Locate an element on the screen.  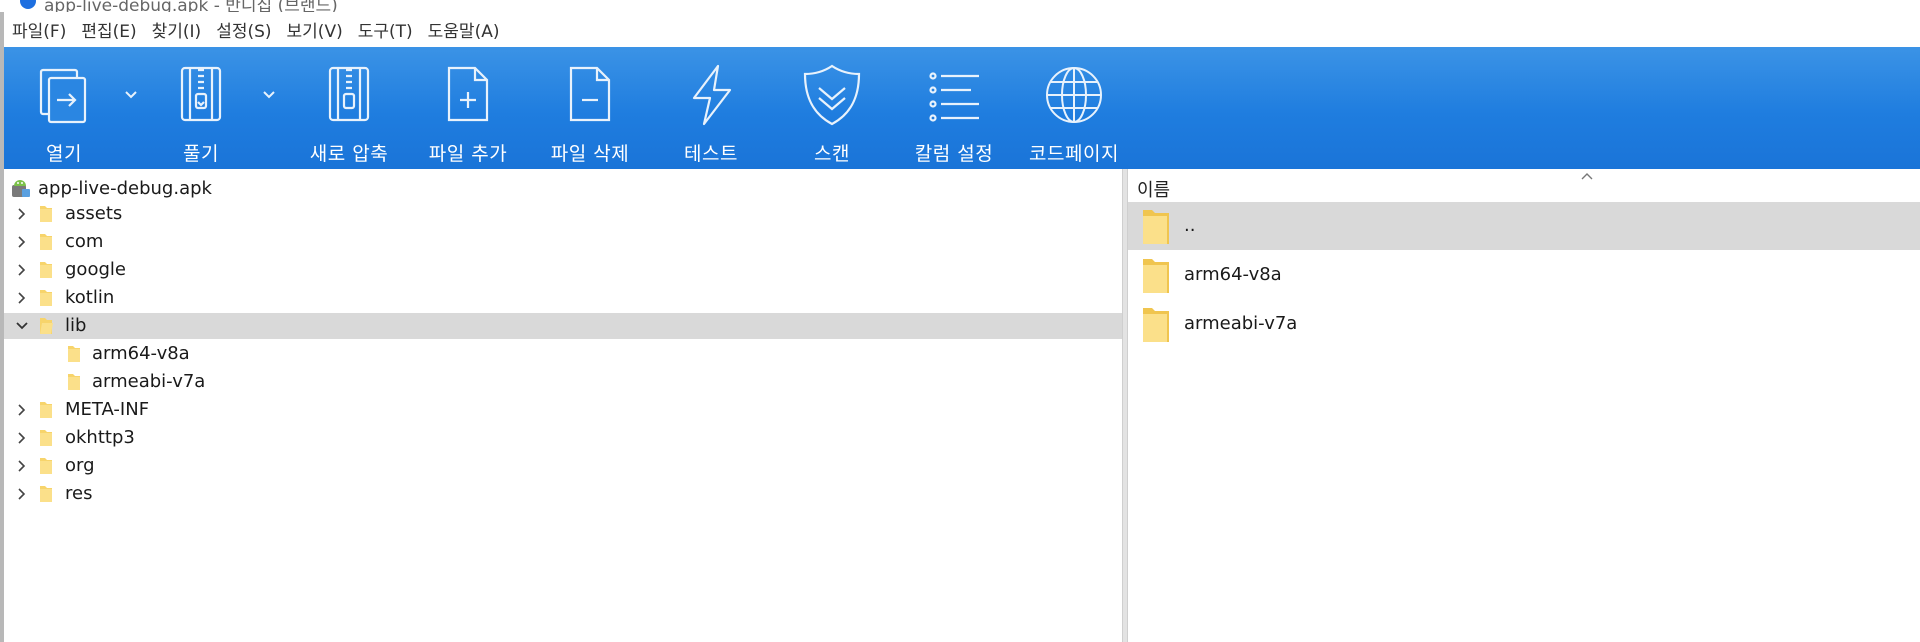
tree-item-lib: lib is located at coordinates (563, 326).